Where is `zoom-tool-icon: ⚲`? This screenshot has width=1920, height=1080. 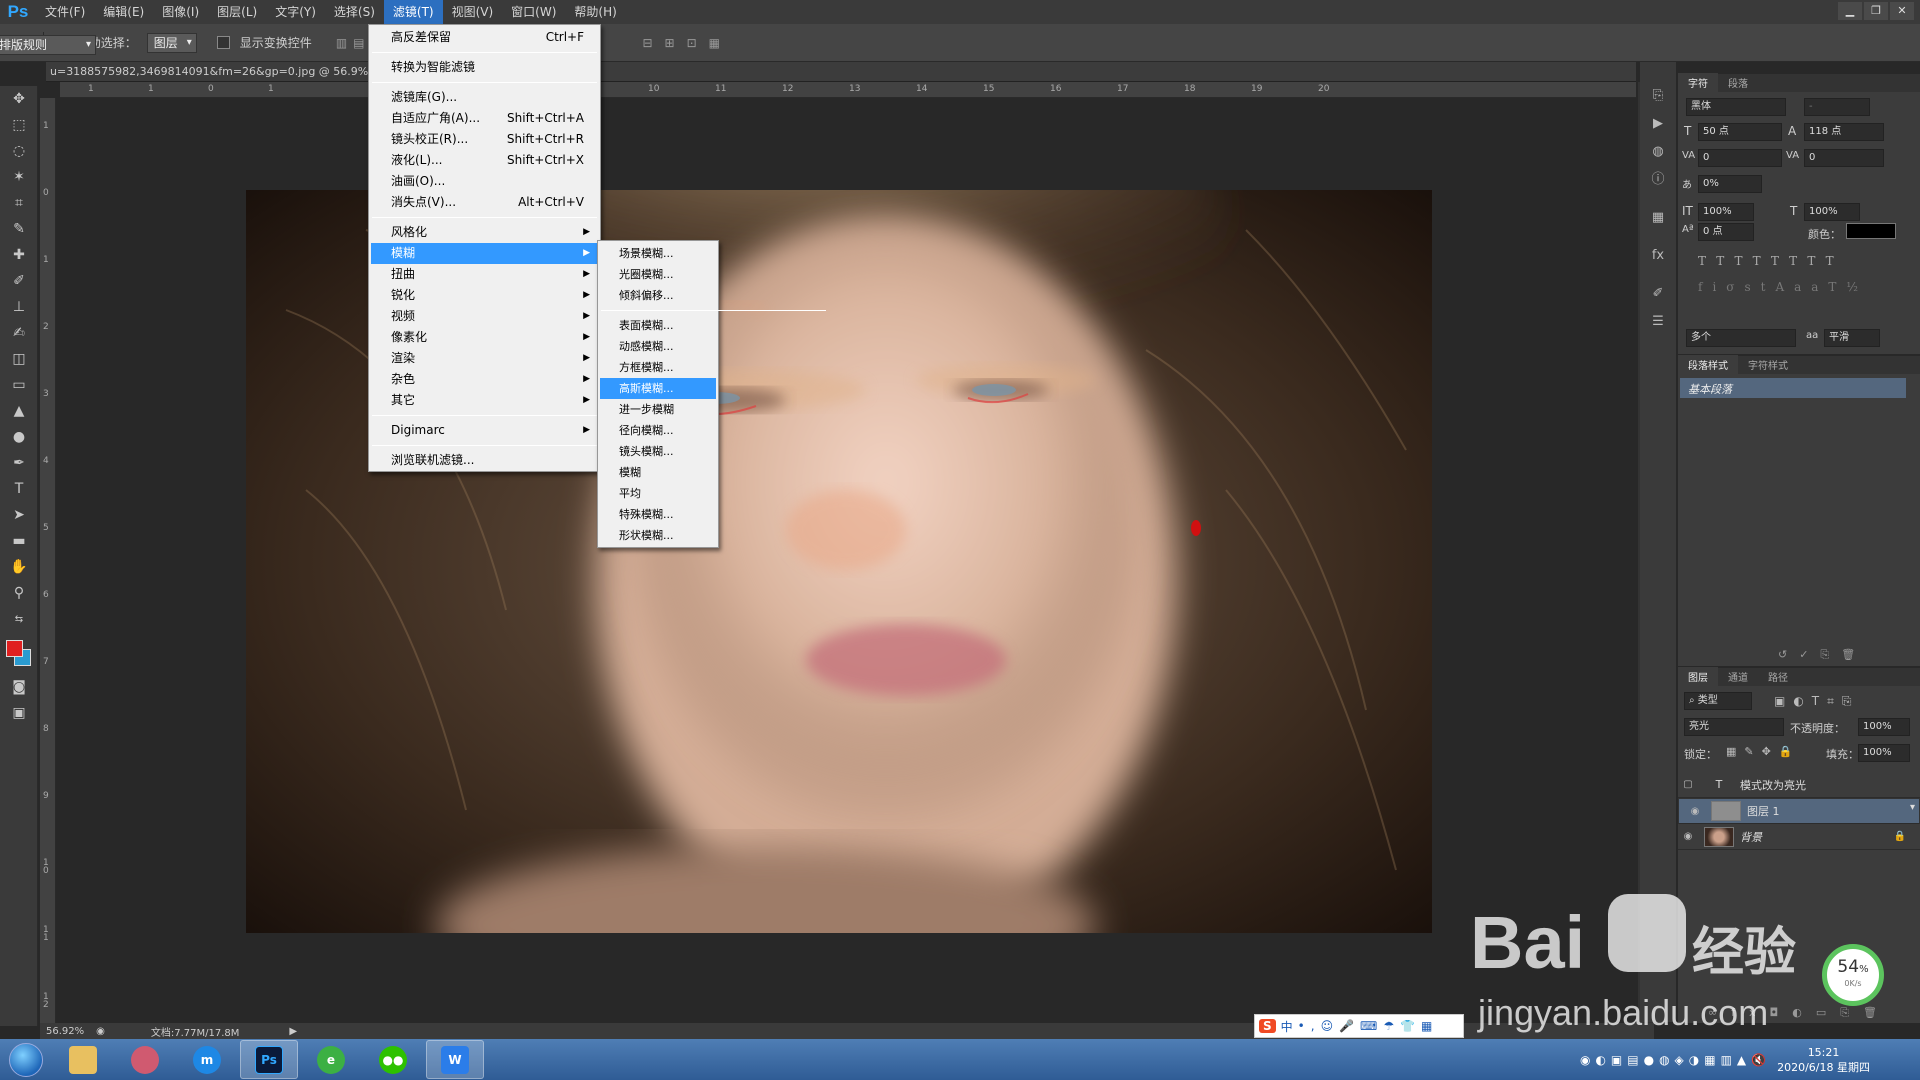 zoom-tool-icon: ⚲ is located at coordinates (19, 593).